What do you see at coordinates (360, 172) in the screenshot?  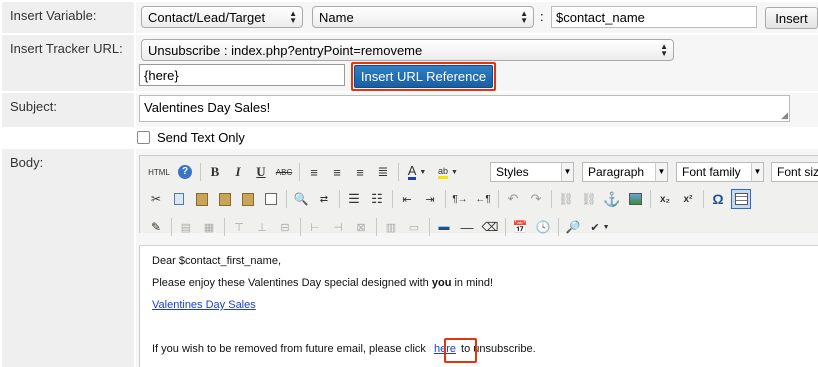 I see `align-right-icon: ≡` at bounding box center [360, 172].